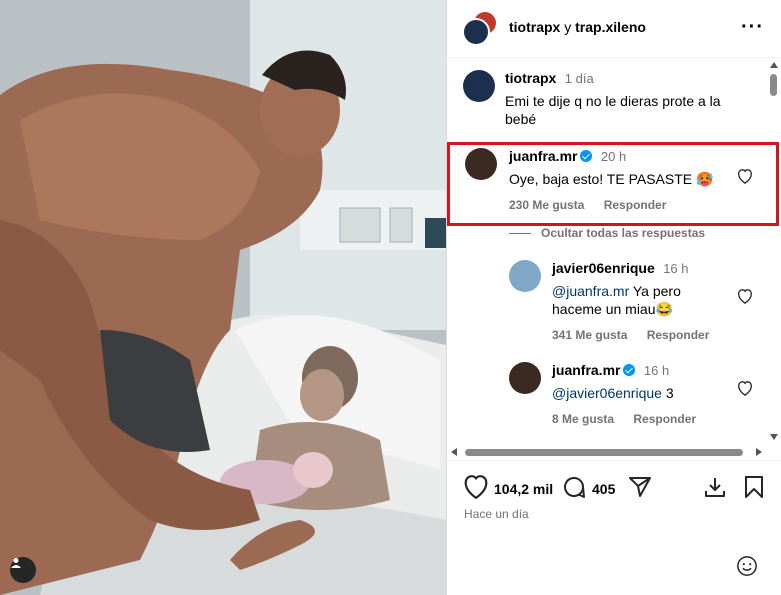  Describe the element at coordinates (543, 156) in the screenshot. I see `comment-username: juanfra.mr` at that location.